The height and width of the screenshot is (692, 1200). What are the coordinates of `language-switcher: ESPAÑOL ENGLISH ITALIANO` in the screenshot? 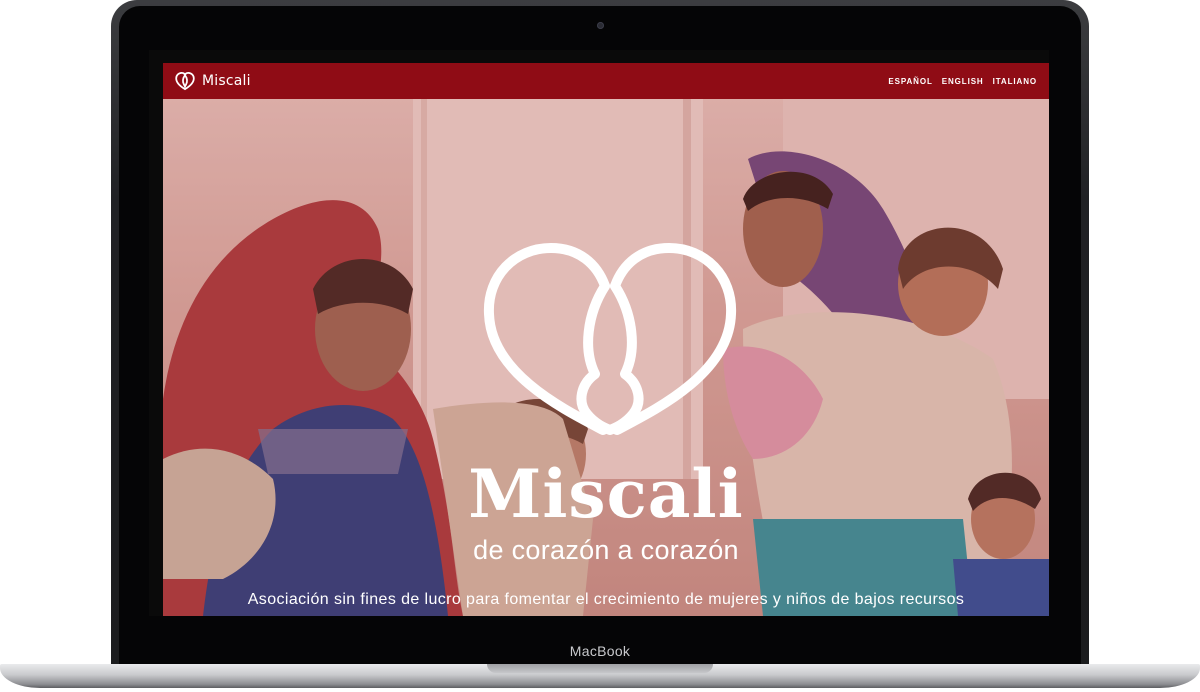 It's located at (962, 81).